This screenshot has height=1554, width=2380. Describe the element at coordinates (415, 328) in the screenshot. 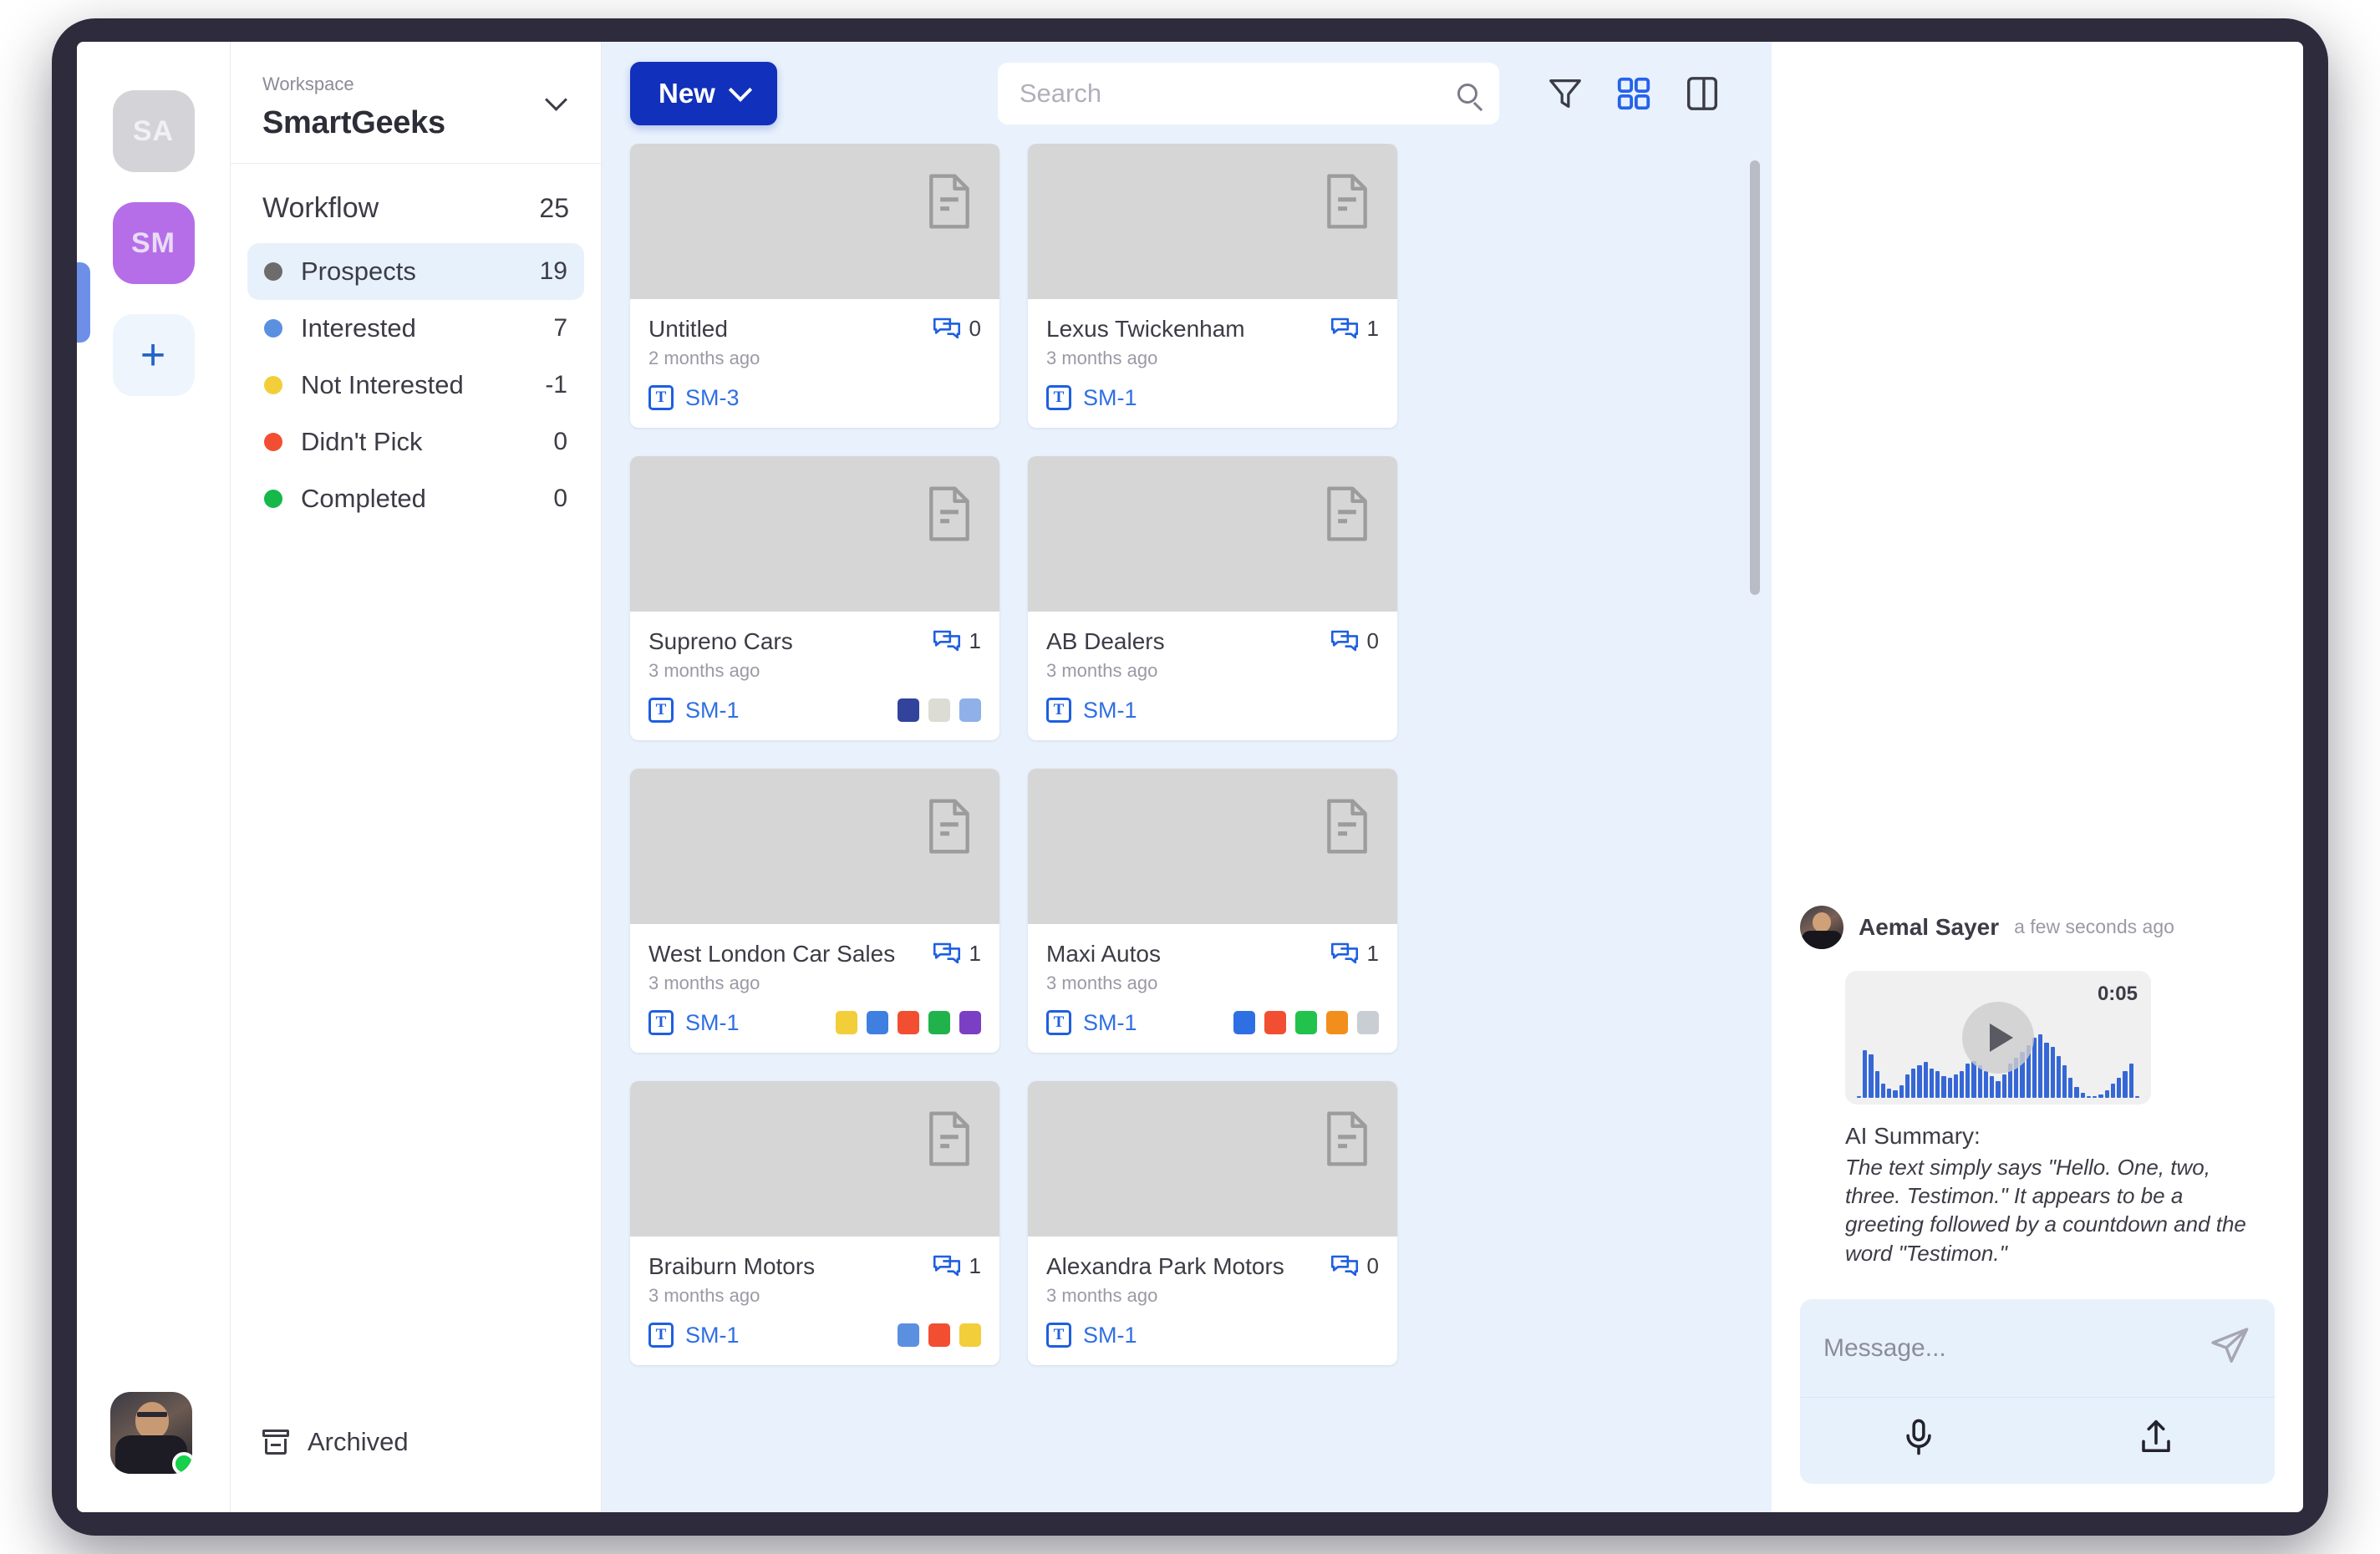

I see `workflow-item-interested: Interested 7` at that location.